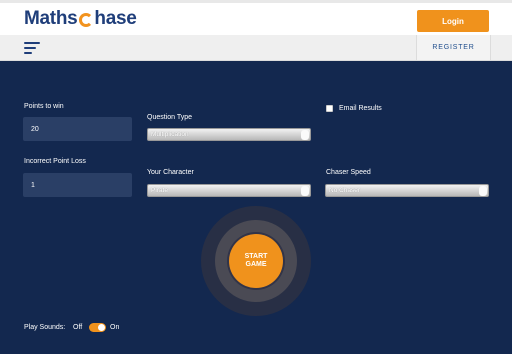 The height and width of the screenshot is (354, 512). Describe the element at coordinates (86, 20) in the screenshot. I see `logo-c-icon` at that location.